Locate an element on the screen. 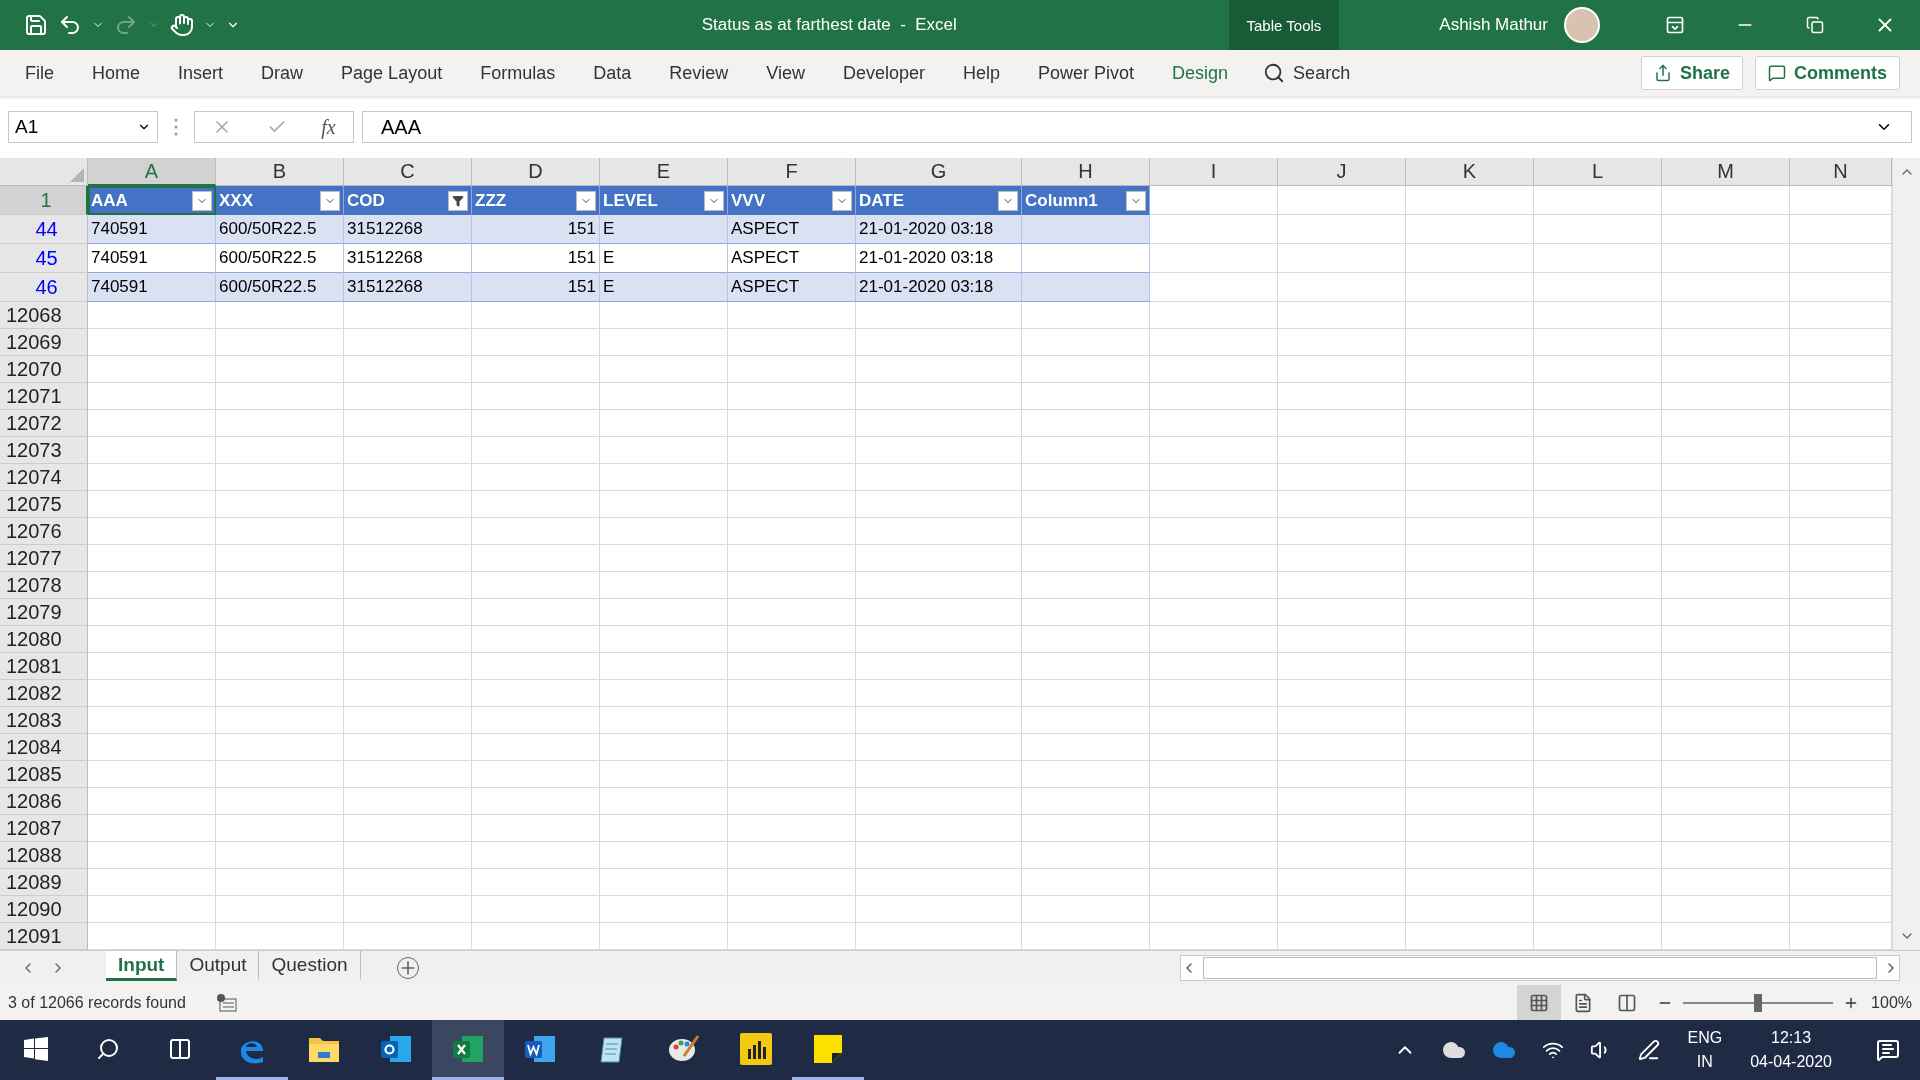 The image size is (1920, 1080). row-header: 12069 is located at coordinates (44, 342).